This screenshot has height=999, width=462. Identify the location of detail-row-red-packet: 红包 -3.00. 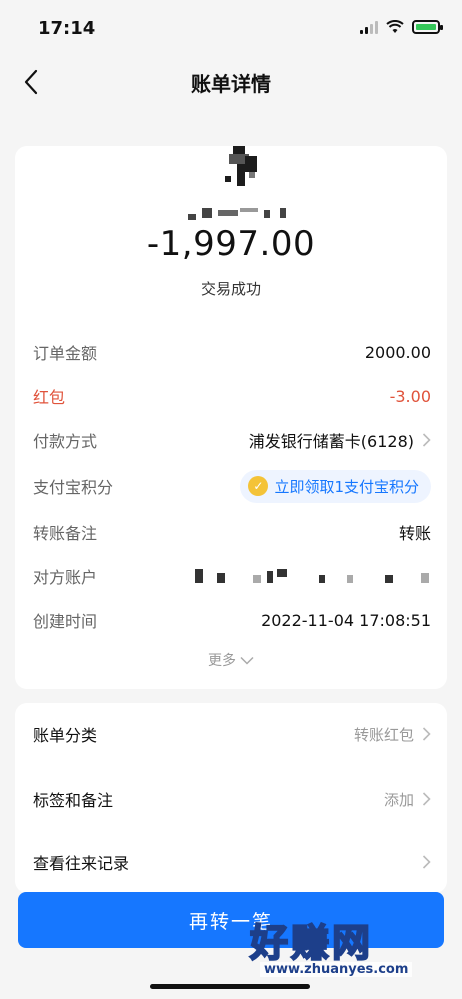
(232, 396).